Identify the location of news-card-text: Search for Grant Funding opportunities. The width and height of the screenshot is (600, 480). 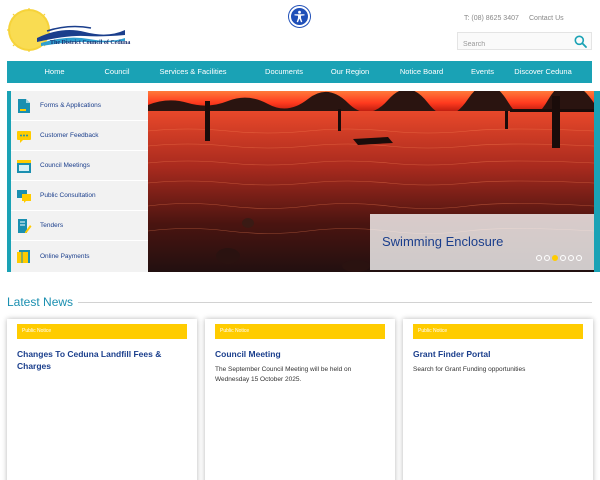
(469, 369).